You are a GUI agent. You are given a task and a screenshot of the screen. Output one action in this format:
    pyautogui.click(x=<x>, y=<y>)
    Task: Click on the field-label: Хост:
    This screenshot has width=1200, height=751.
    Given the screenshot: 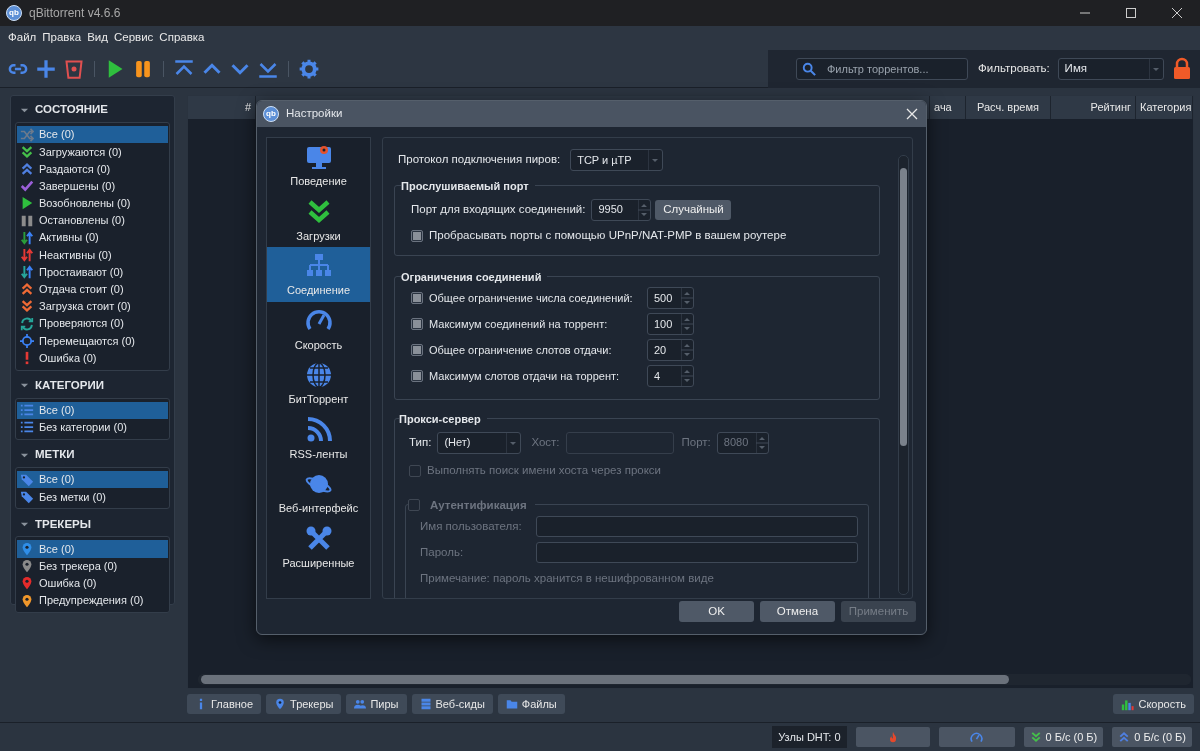 What is the action you would take?
    pyautogui.click(x=545, y=442)
    